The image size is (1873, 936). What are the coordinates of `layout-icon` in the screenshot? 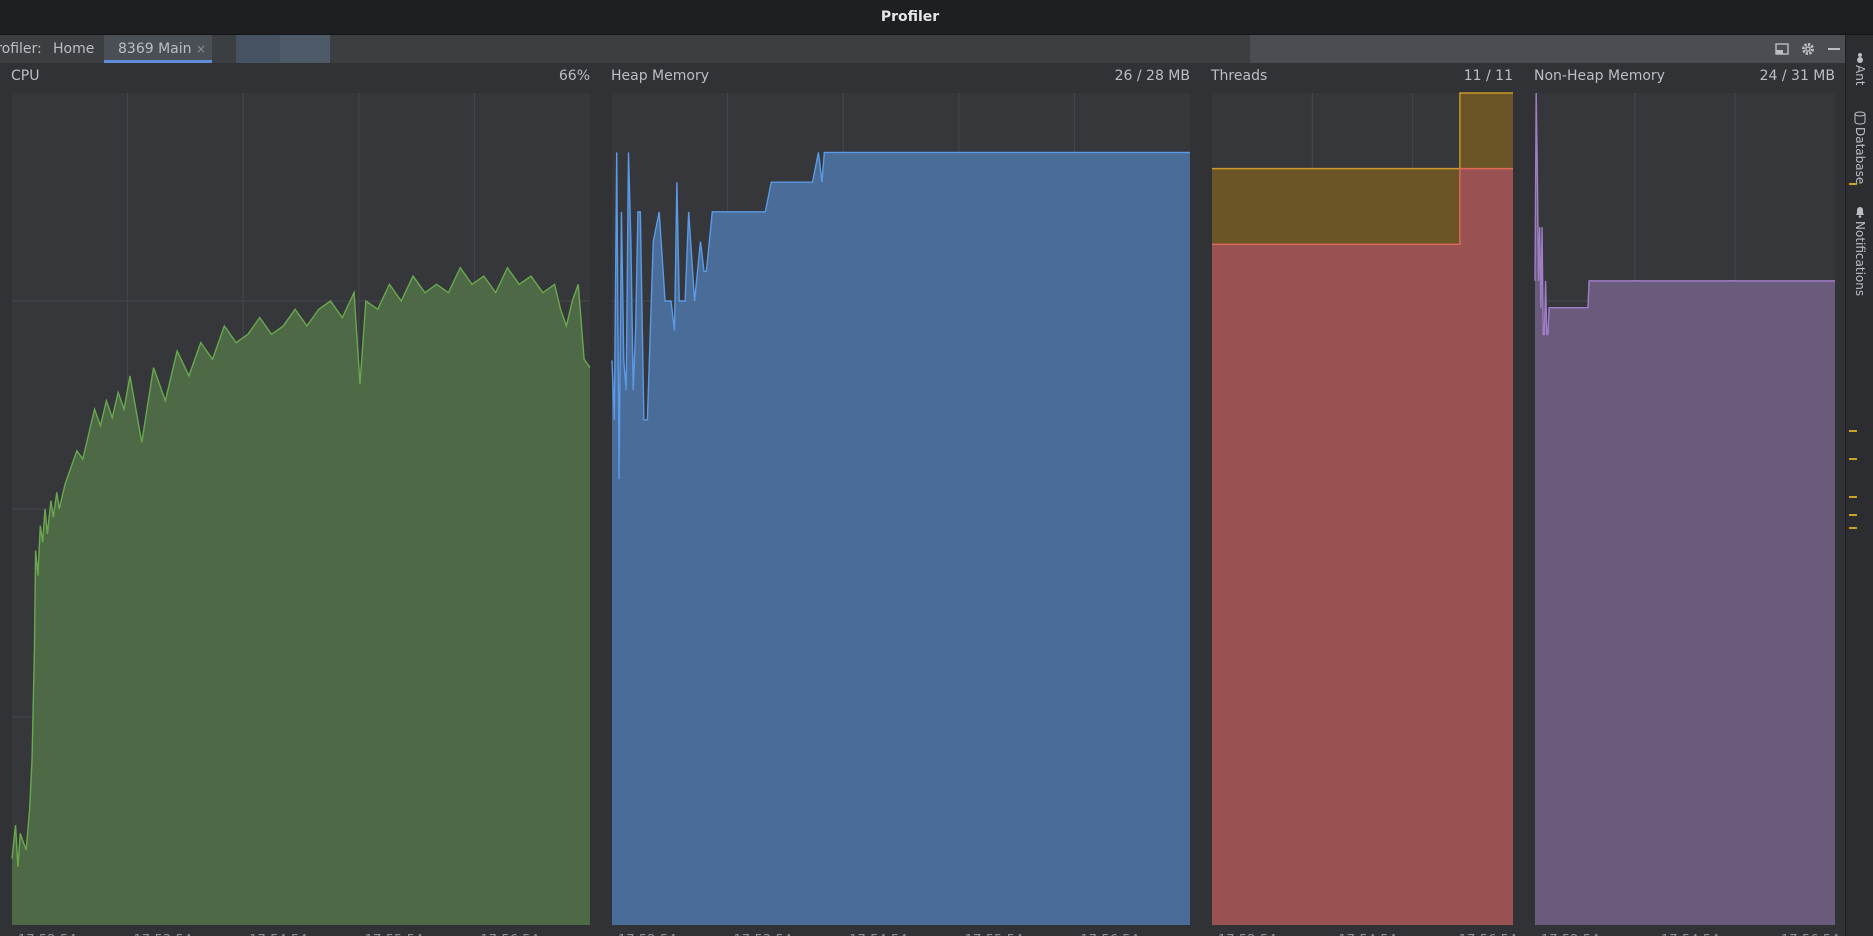 It's located at (1782, 49).